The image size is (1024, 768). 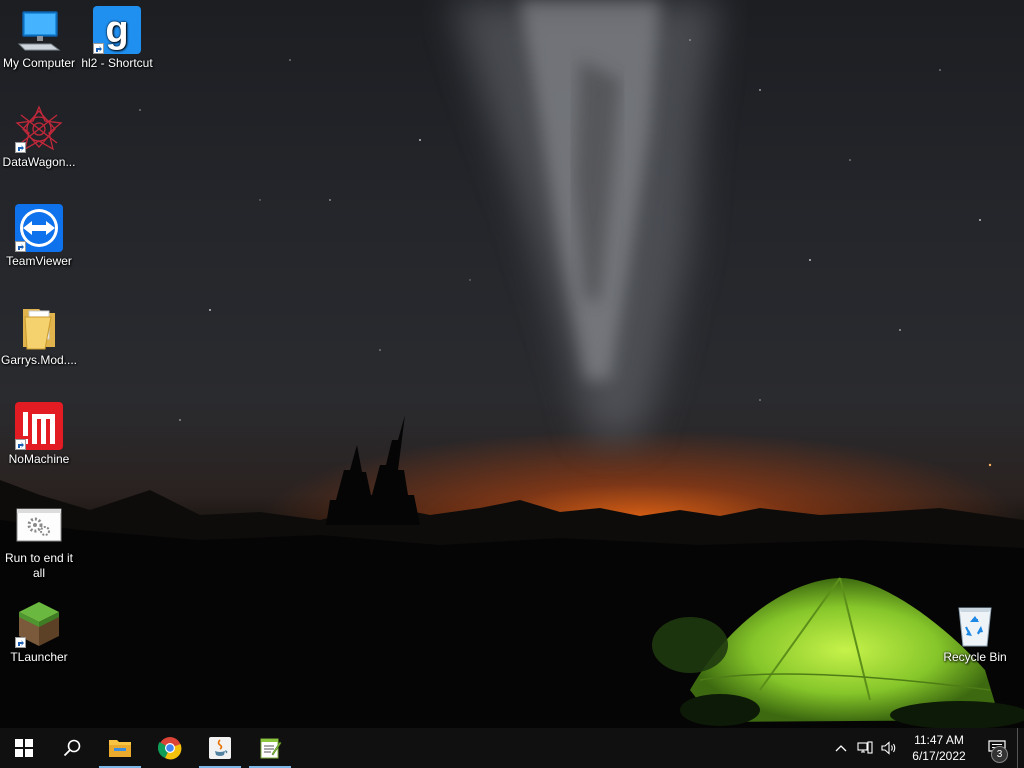 What do you see at coordinates (39, 31) in the screenshot?
I see `computer-icon` at bounding box center [39, 31].